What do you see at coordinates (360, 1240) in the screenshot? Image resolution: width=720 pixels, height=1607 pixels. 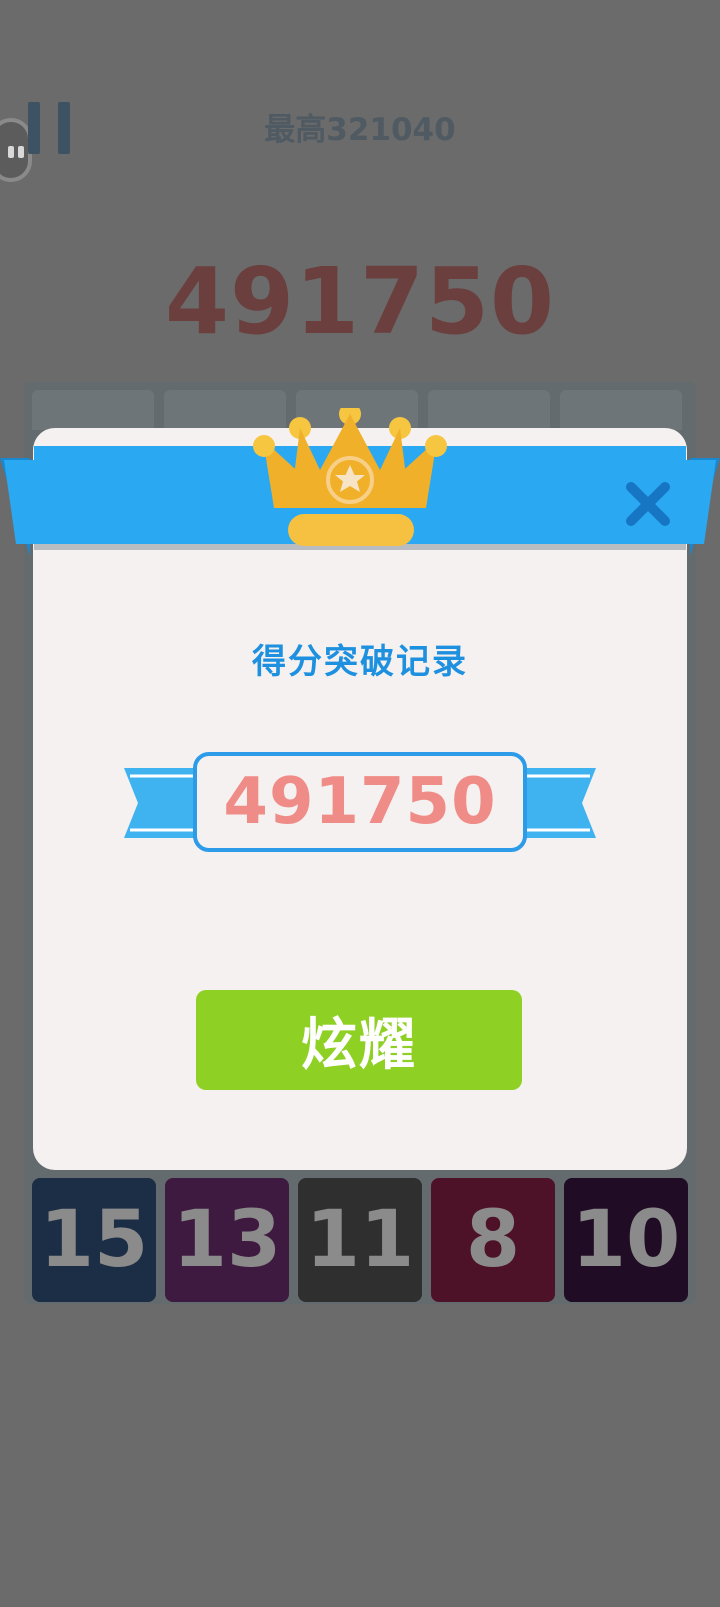 I see `tile: 11` at bounding box center [360, 1240].